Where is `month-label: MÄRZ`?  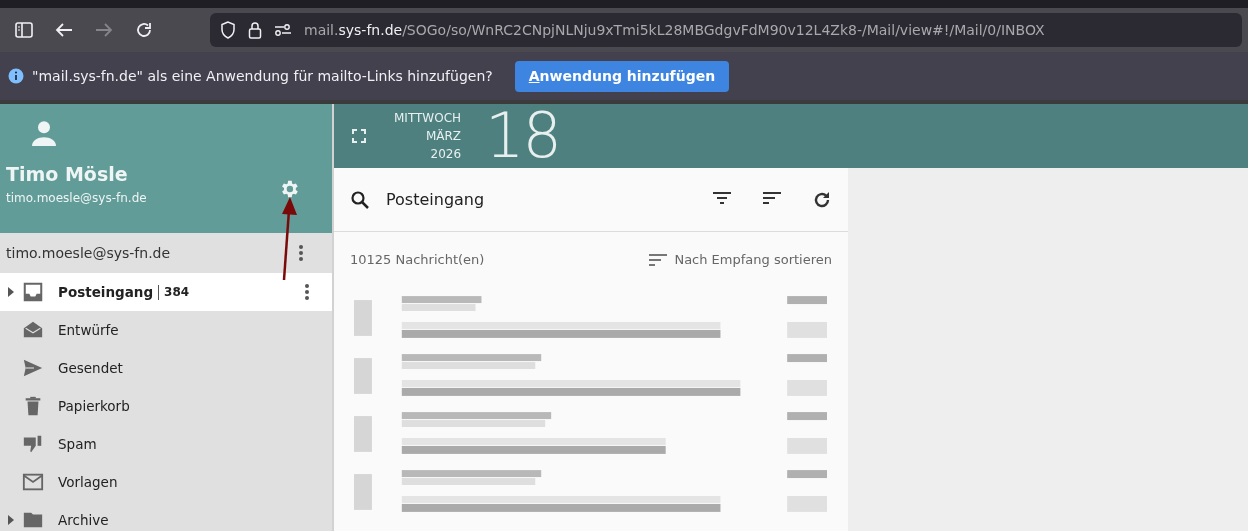 month-label: MÄRZ is located at coordinates (443, 136).